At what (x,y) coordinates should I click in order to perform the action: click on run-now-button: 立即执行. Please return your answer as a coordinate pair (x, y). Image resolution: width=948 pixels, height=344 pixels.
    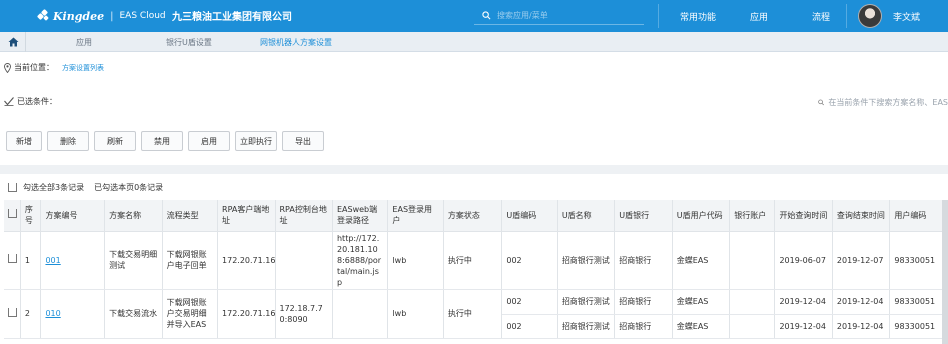
    Looking at the image, I should click on (256, 141).